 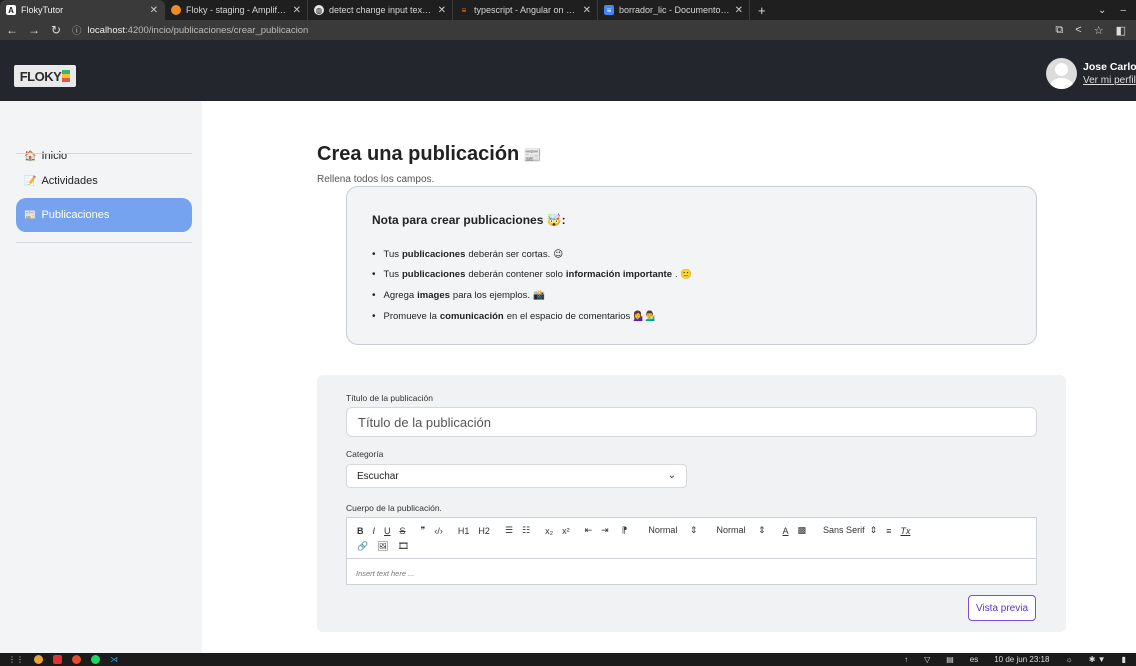 I want to click on browser-tab-typescript: ≡ typescript - Angular on keyup.e ✕, so click(x=525, y=10).